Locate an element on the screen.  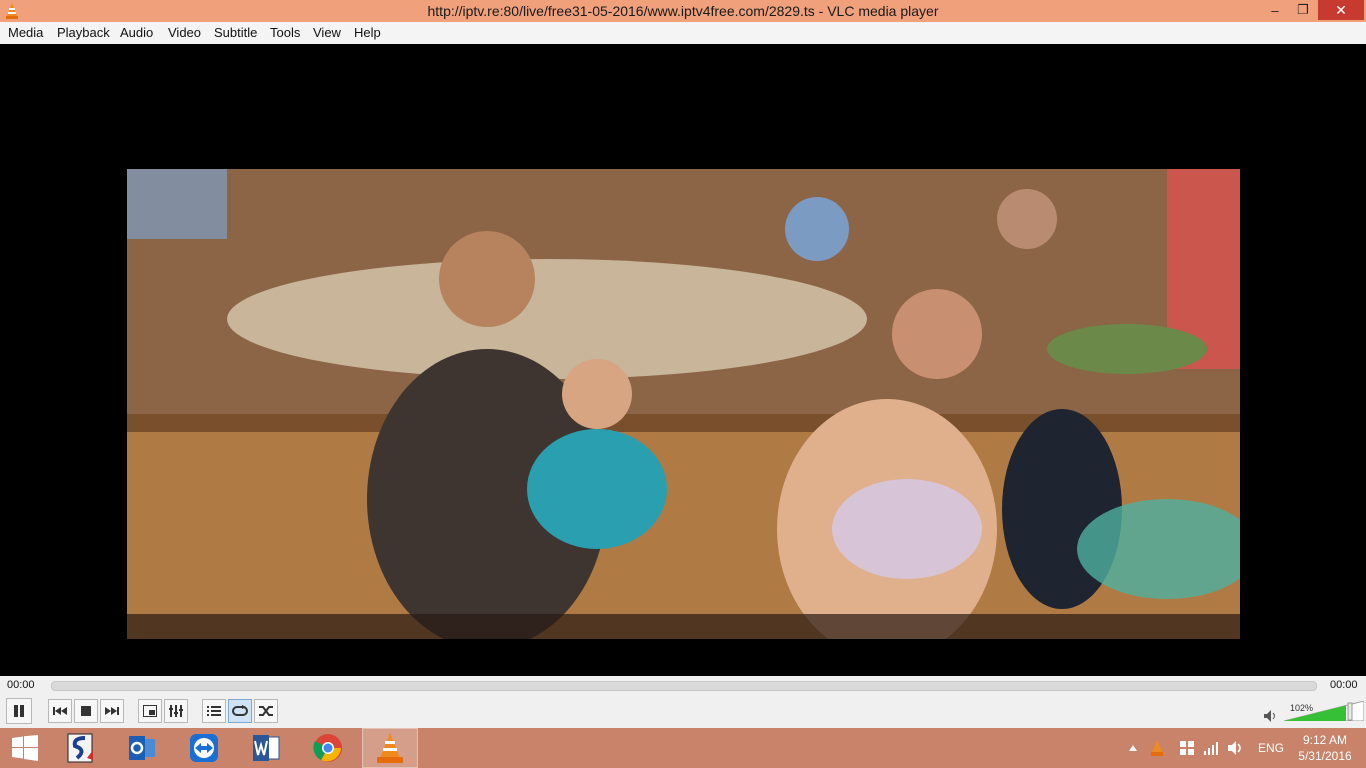
volume-slider is located at coordinates (1324, 711).